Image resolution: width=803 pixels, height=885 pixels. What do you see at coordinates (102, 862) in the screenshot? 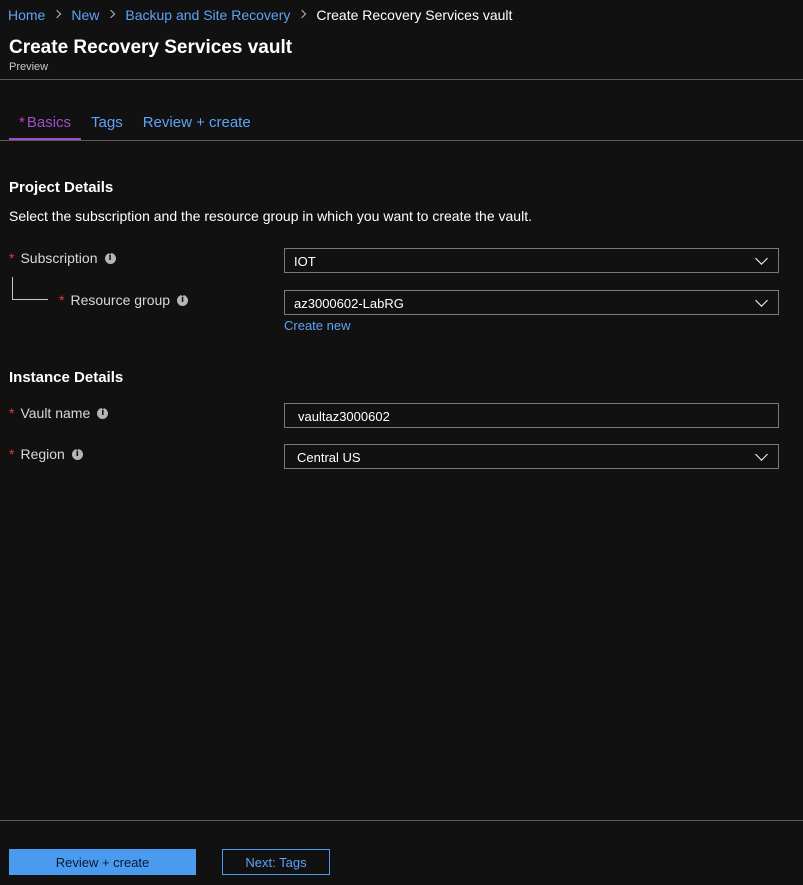
I see `review-create-button: Review + create` at bounding box center [102, 862].